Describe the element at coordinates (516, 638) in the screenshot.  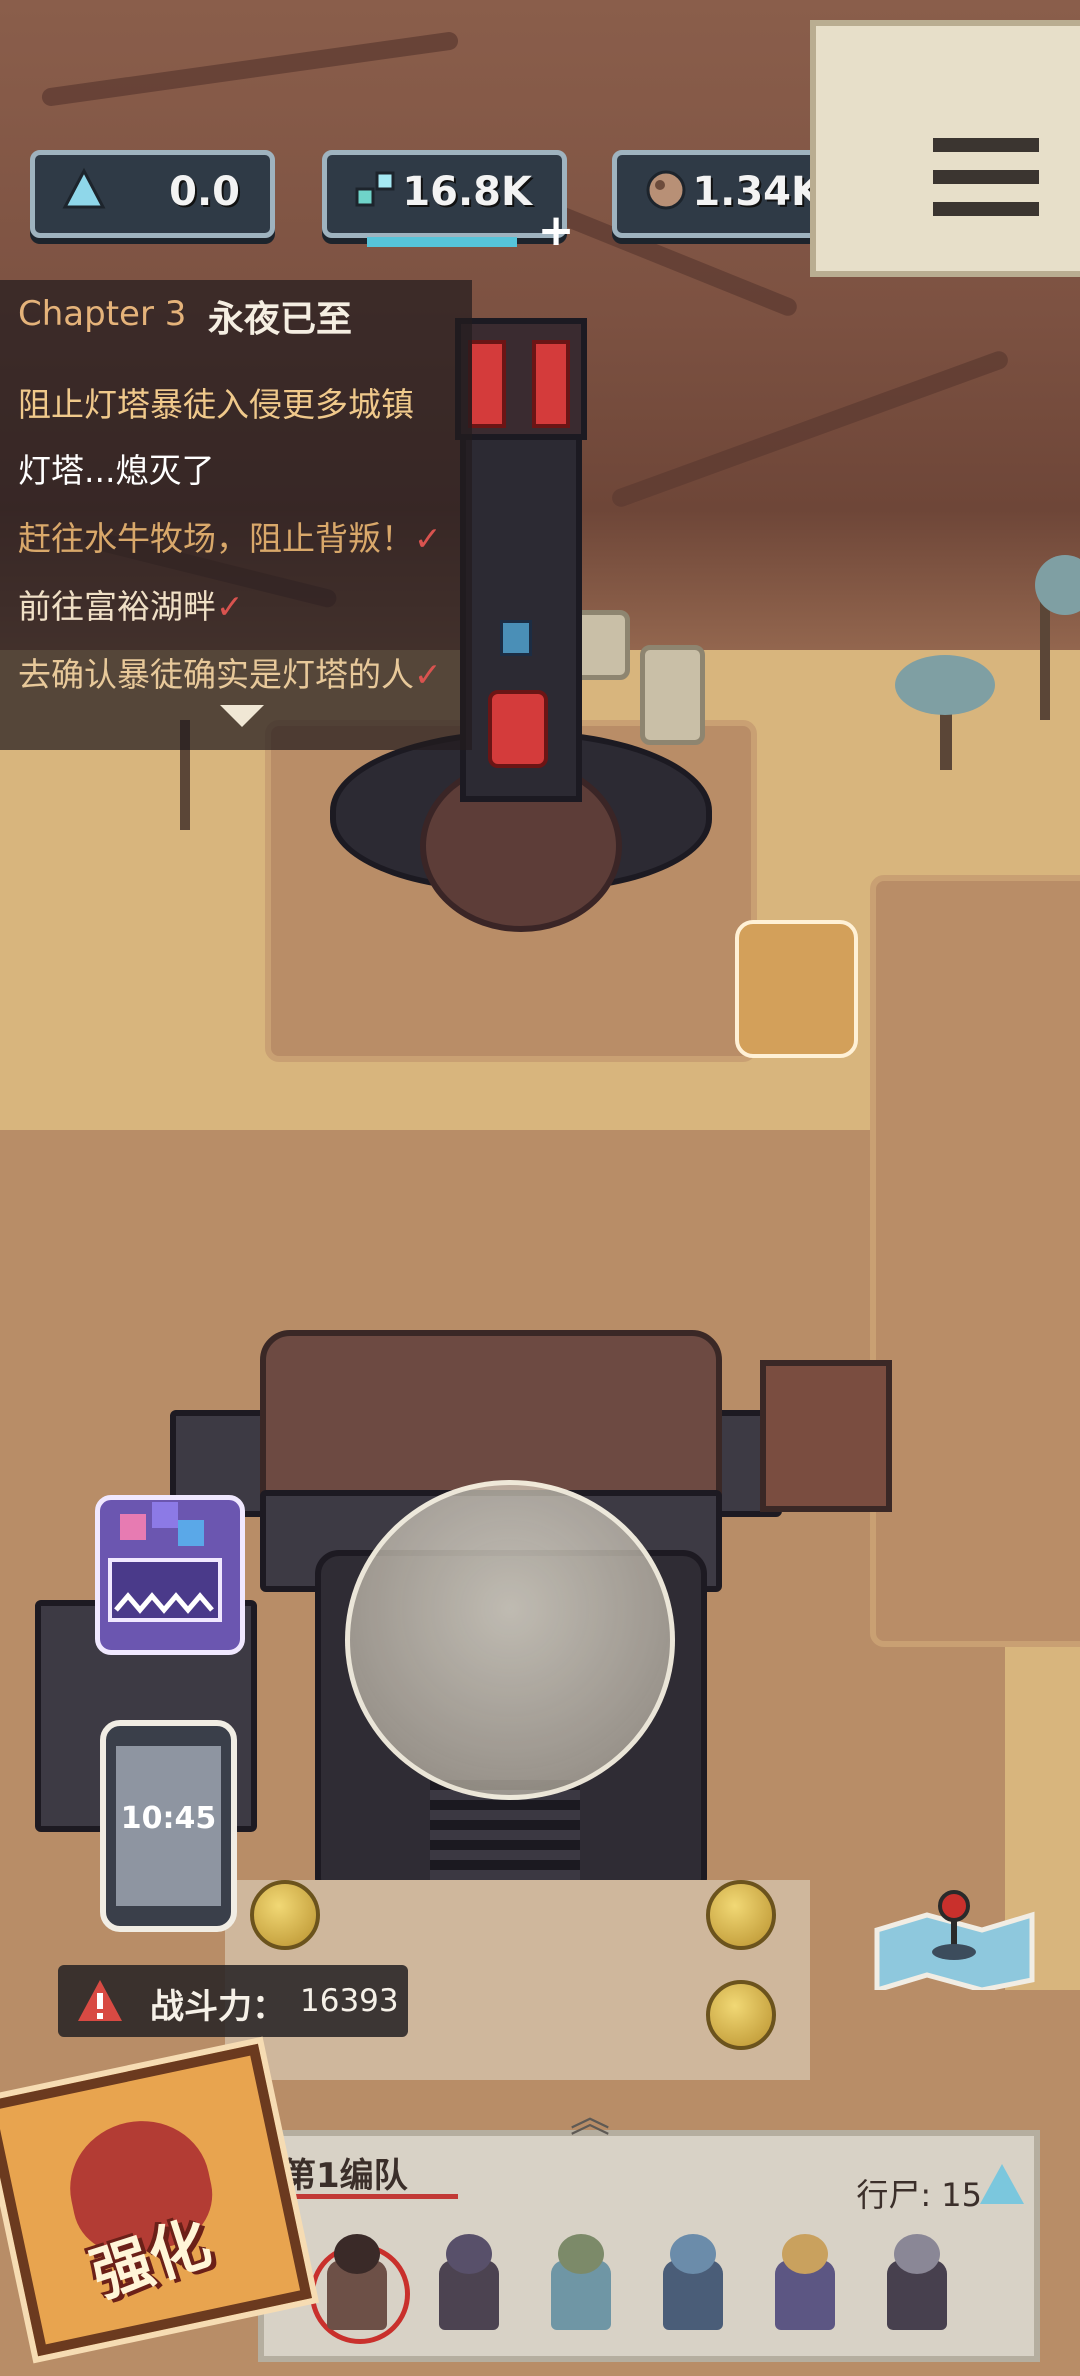
I see `blue-light` at that location.